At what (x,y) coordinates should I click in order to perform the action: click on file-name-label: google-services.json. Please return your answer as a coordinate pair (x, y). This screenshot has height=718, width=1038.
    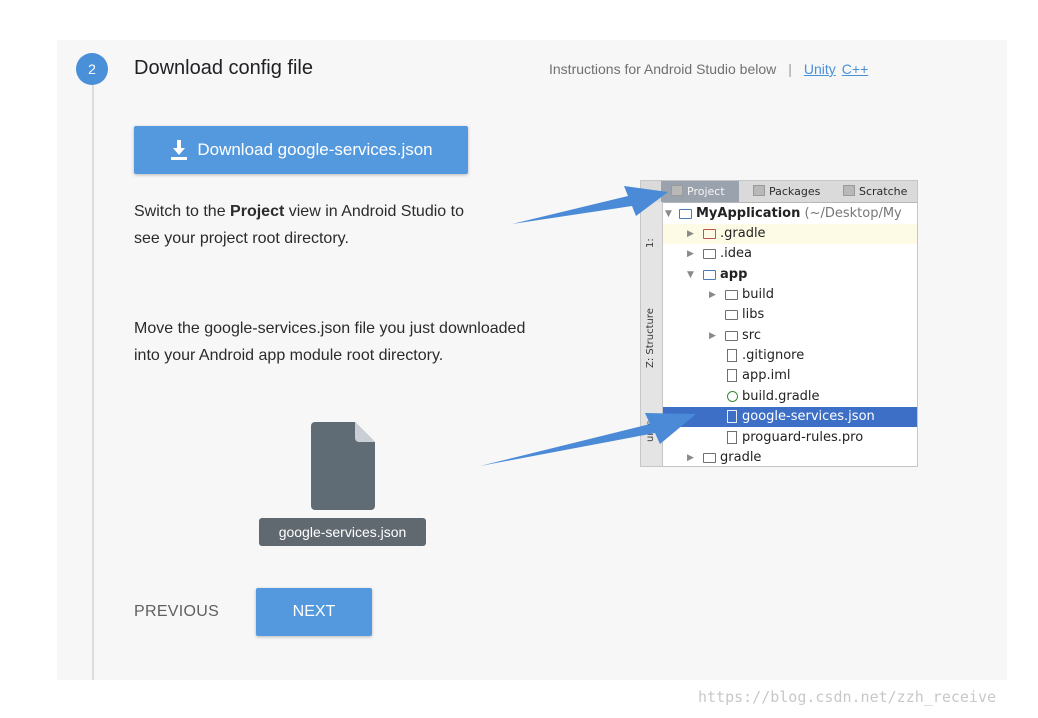
    Looking at the image, I should click on (342, 532).